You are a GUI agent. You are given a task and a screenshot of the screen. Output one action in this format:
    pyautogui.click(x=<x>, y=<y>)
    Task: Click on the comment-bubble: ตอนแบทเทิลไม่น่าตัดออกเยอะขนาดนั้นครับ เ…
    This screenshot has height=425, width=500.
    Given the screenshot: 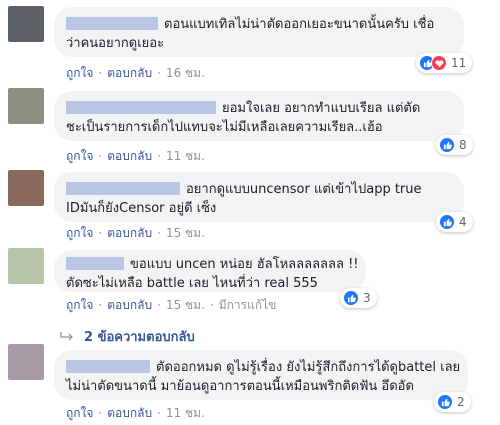 What is the action you would take?
    pyautogui.click(x=259, y=32)
    